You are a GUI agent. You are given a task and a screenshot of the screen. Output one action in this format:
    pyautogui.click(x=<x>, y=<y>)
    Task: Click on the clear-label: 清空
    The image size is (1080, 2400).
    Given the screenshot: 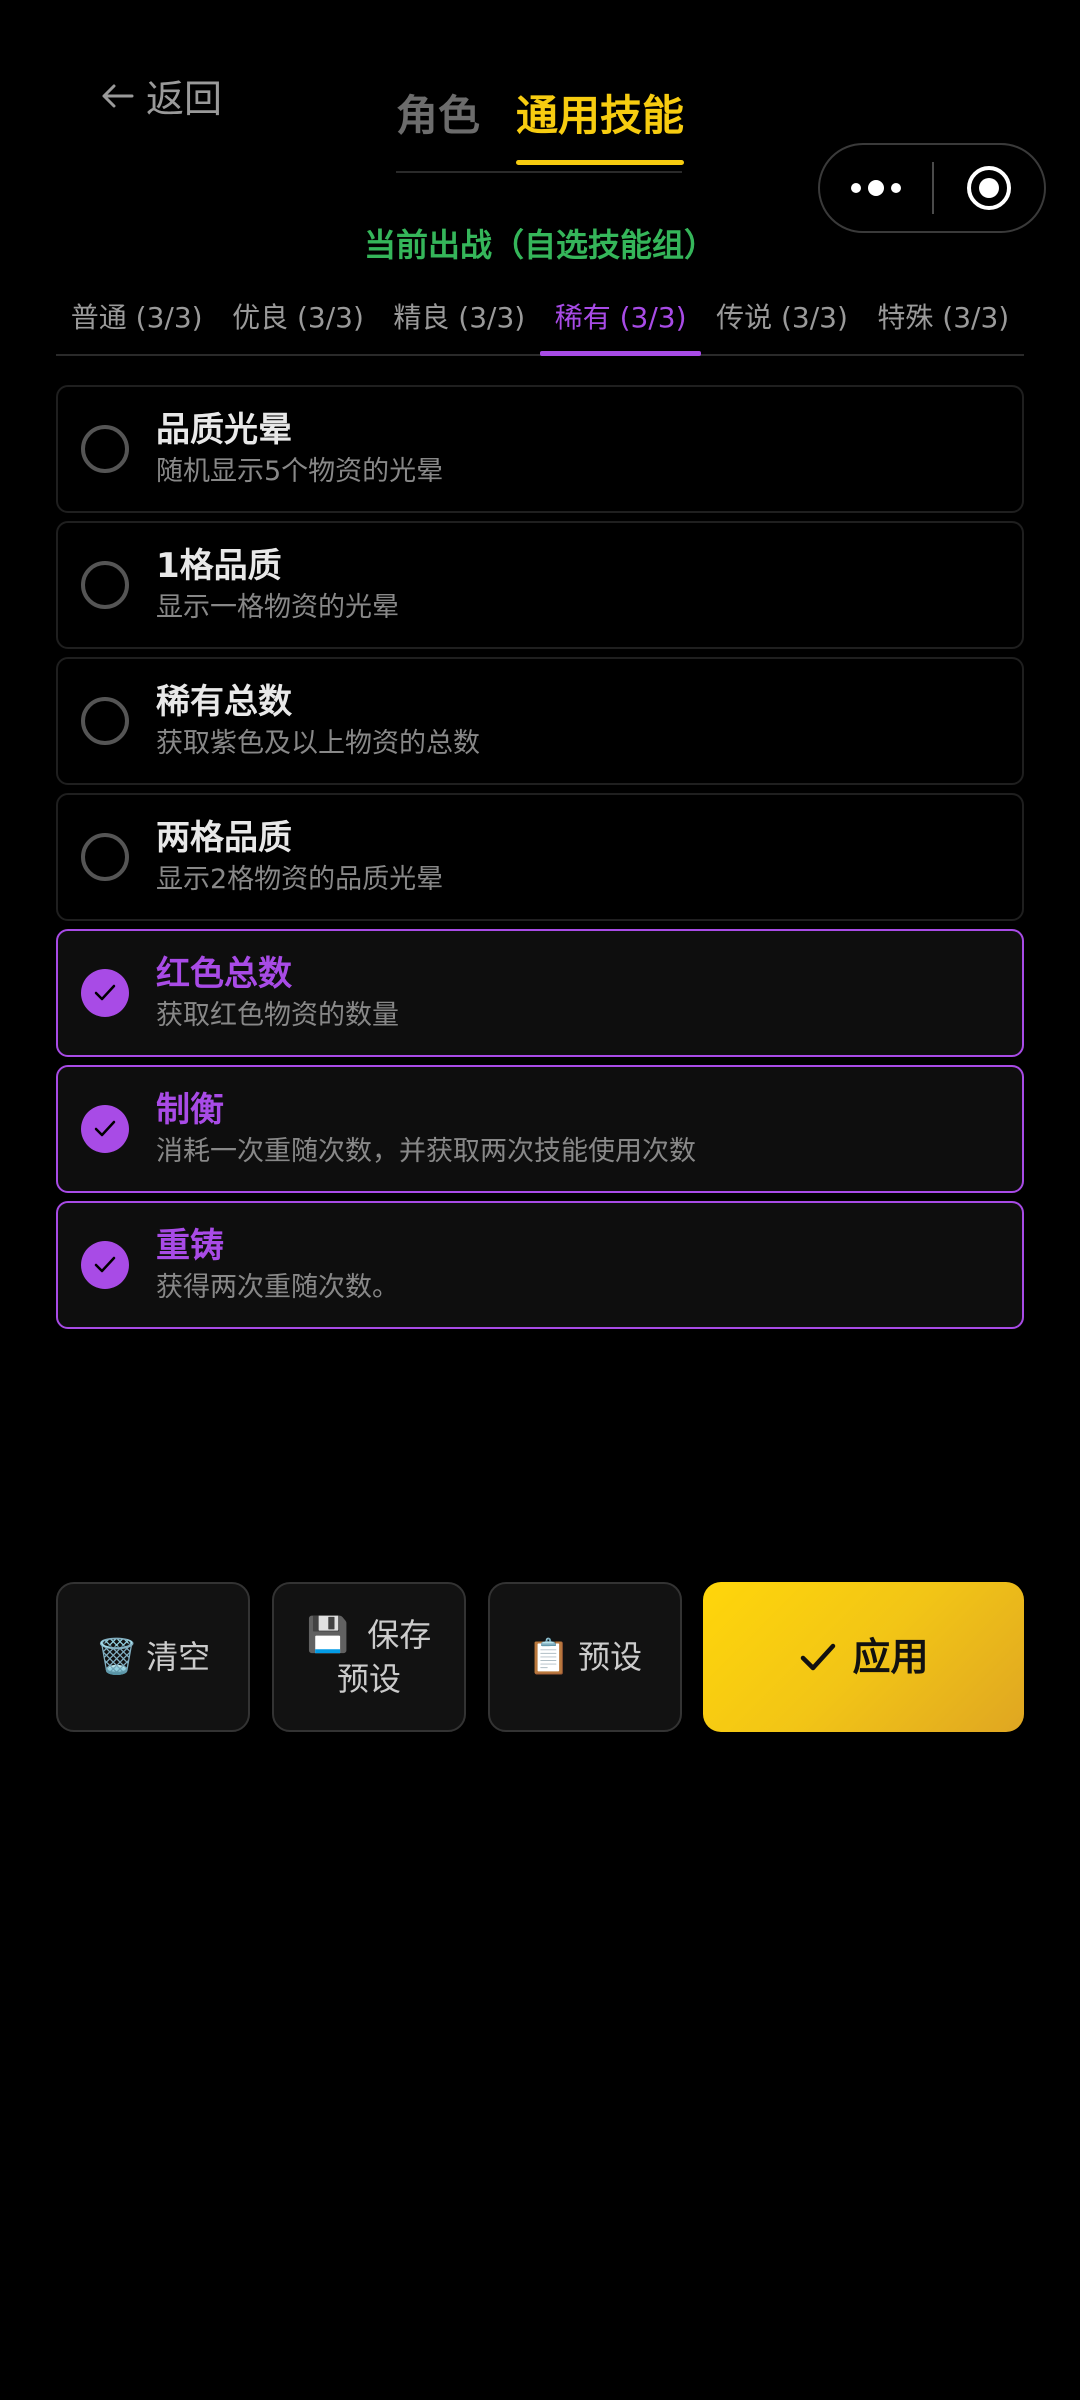 What is the action you would take?
    pyautogui.click(x=178, y=1657)
    